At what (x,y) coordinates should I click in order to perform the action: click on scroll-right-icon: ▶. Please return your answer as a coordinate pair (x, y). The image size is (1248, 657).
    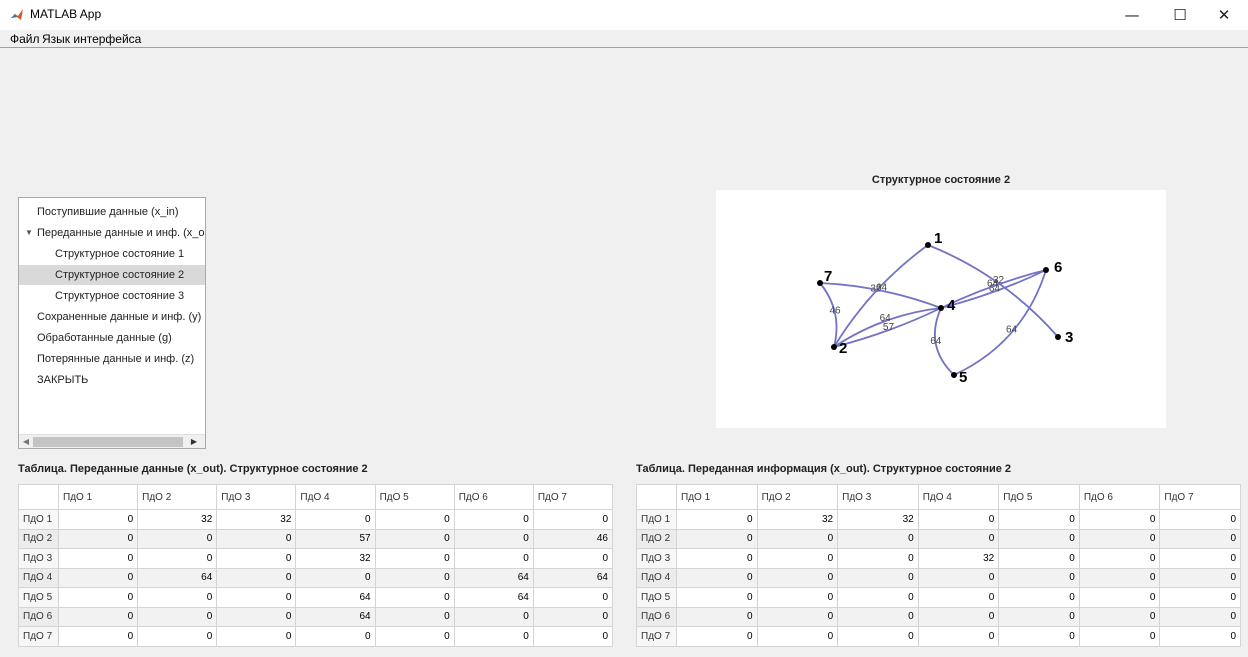
    Looking at the image, I should click on (194, 442).